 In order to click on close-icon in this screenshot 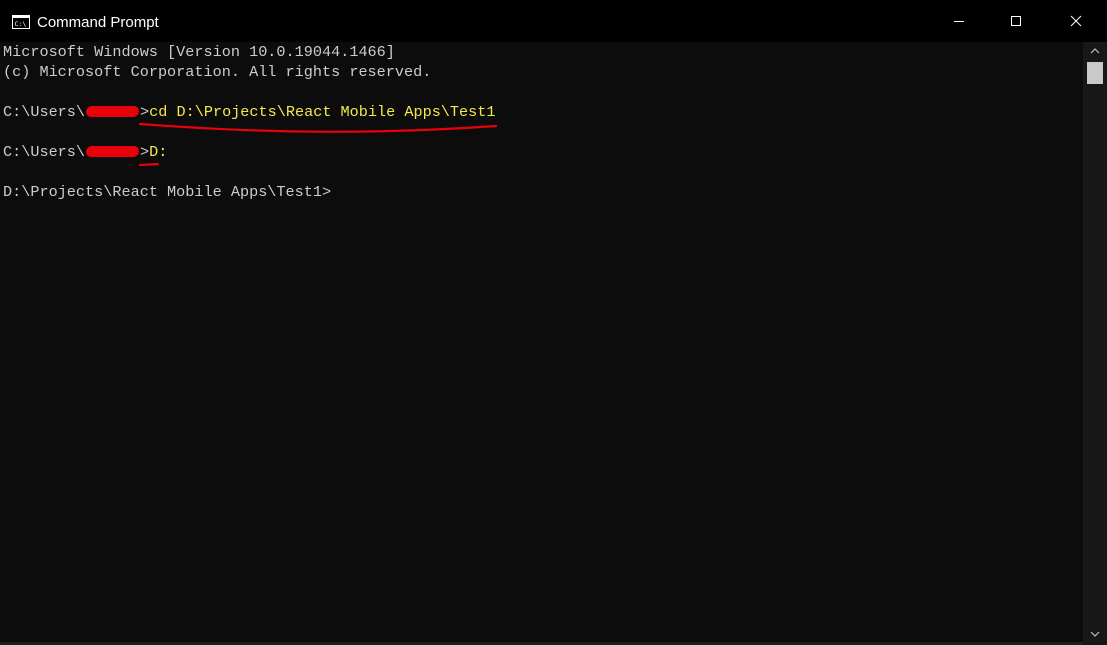, I will do `click(1076, 21)`.